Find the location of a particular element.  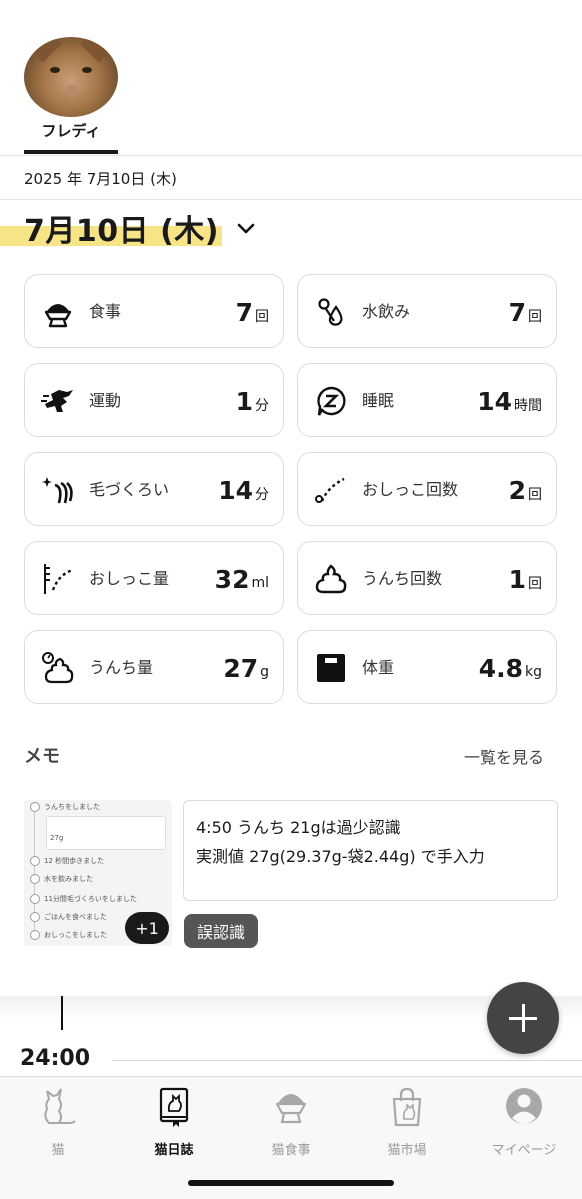

tab-label: 猫食事 is located at coordinates (291, 1150).